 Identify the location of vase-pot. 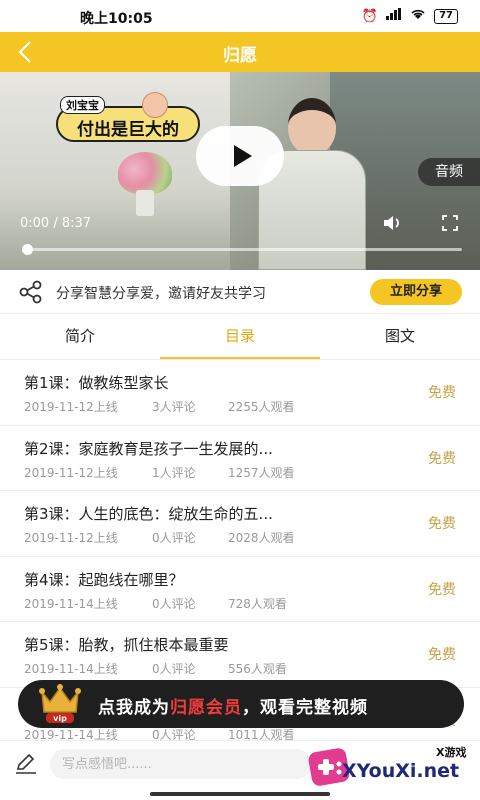
(145, 203).